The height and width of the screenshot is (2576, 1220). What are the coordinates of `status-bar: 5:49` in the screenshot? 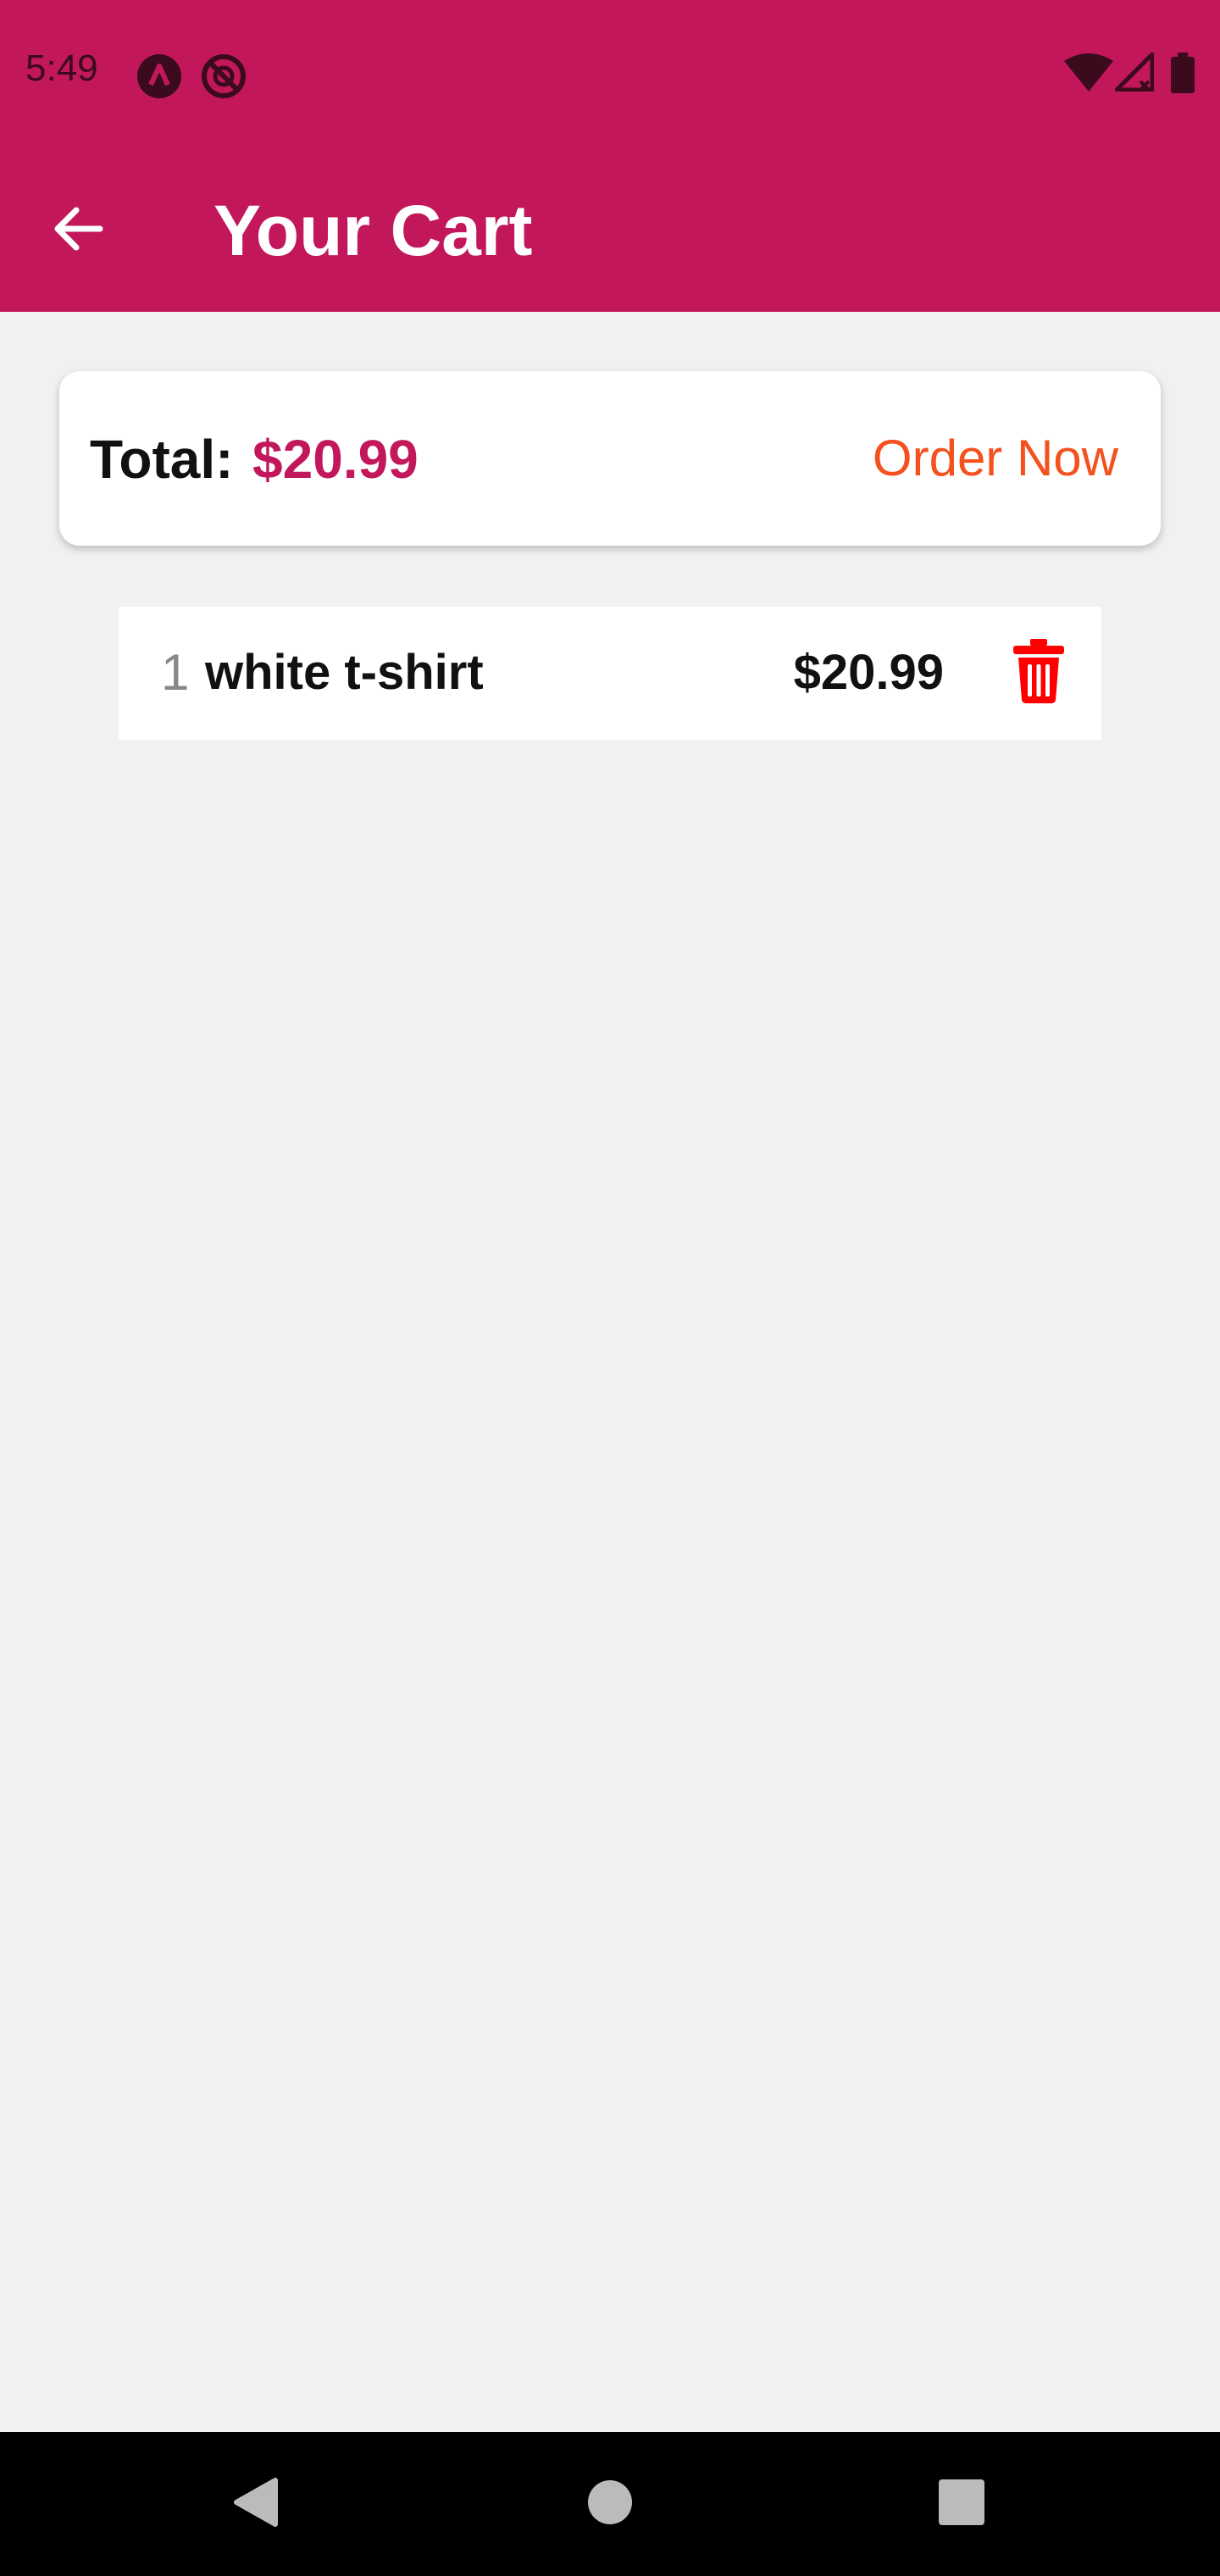 It's located at (610, 72).